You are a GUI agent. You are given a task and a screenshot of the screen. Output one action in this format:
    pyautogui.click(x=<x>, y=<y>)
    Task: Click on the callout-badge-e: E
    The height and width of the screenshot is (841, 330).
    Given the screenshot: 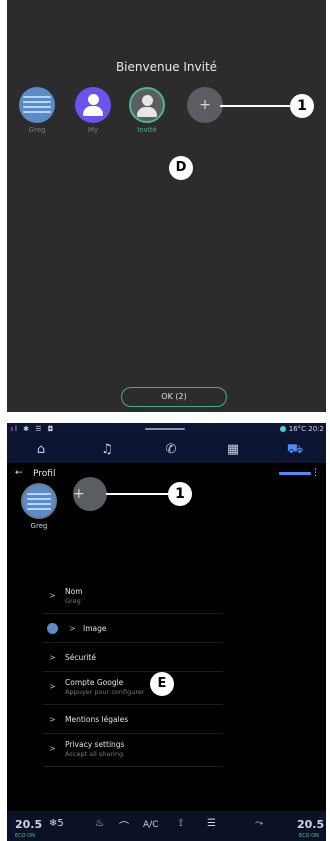 What is the action you would take?
    pyautogui.click(x=162, y=684)
    